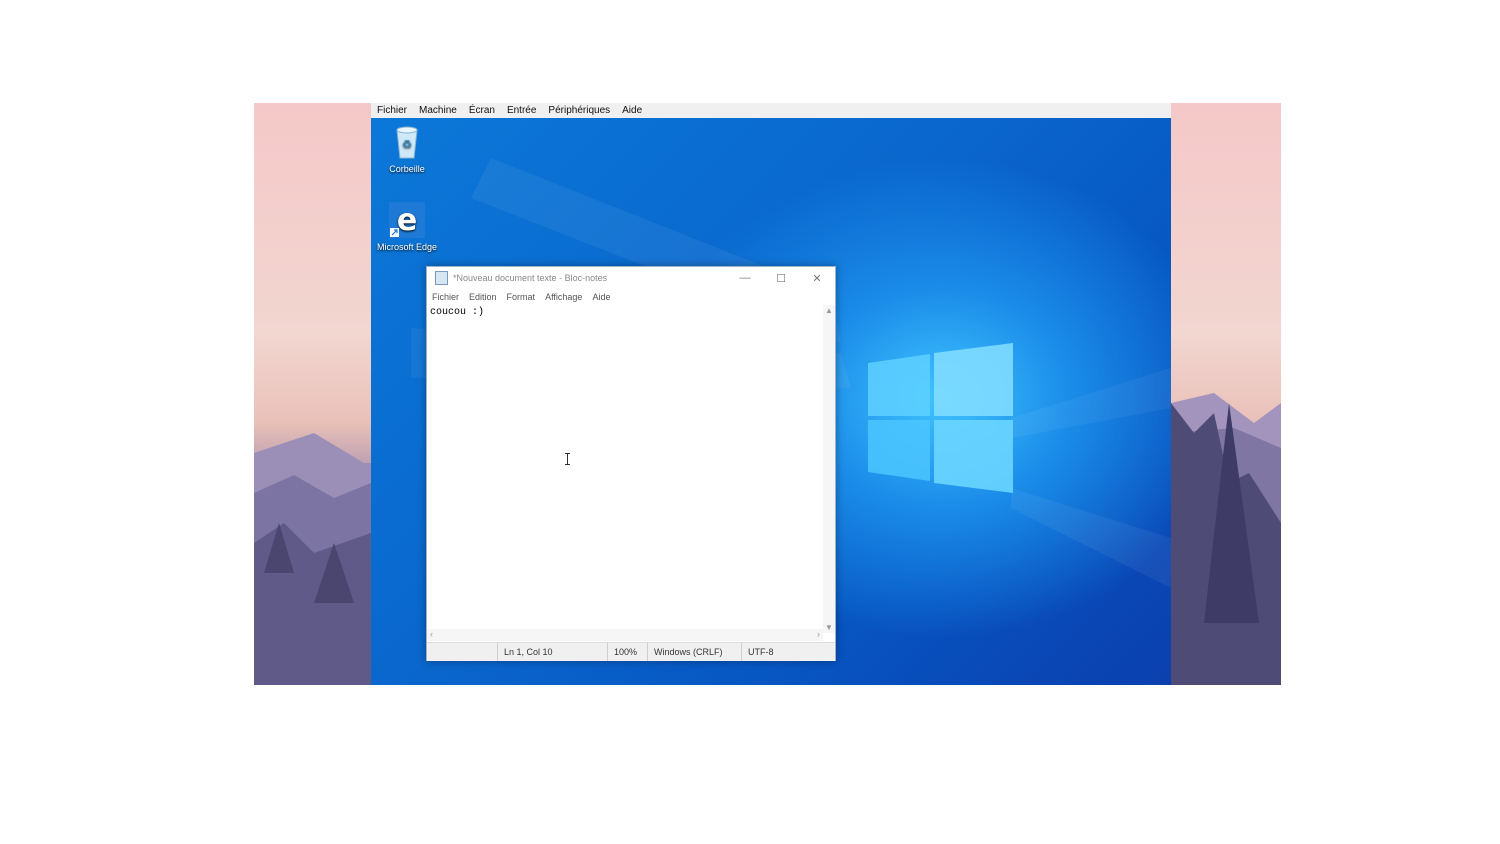 The height and width of the screenshot is (844, 1500). What do you see at coordinates (521, 110) in the screenshot?
I see `vm-menu-entree: Entrée` at bounding box center [521, 110].